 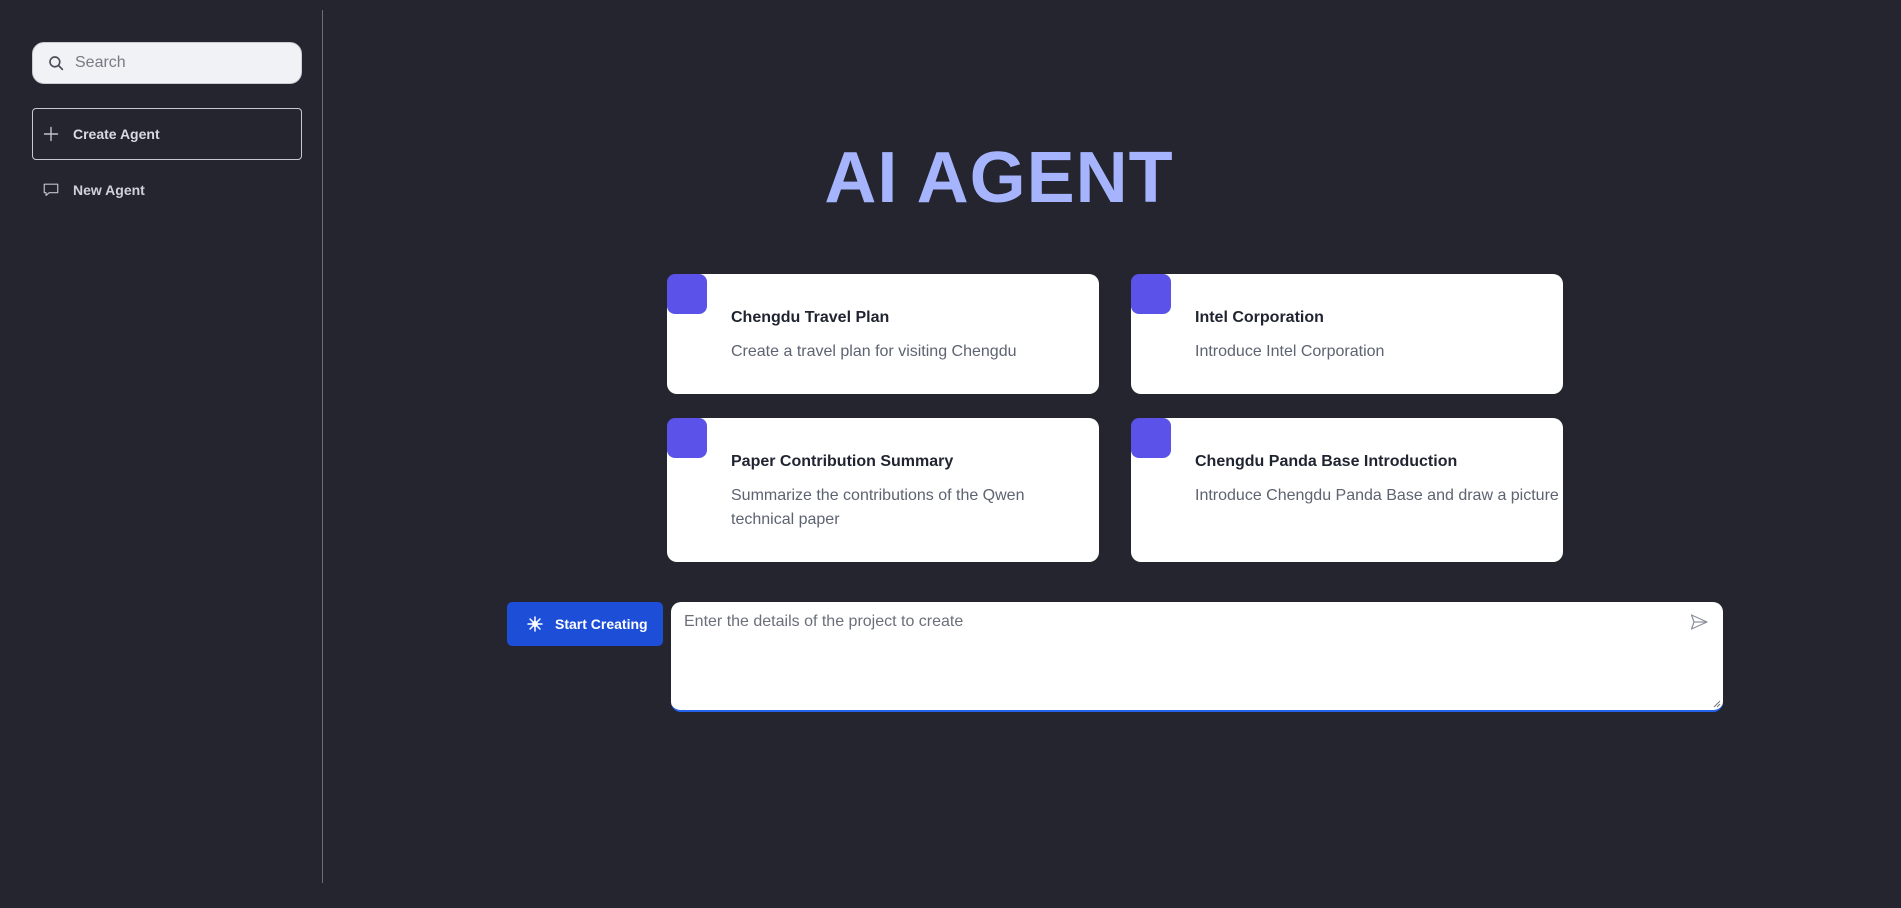 I want to click on plus-icon, so click(x=51, y=134).